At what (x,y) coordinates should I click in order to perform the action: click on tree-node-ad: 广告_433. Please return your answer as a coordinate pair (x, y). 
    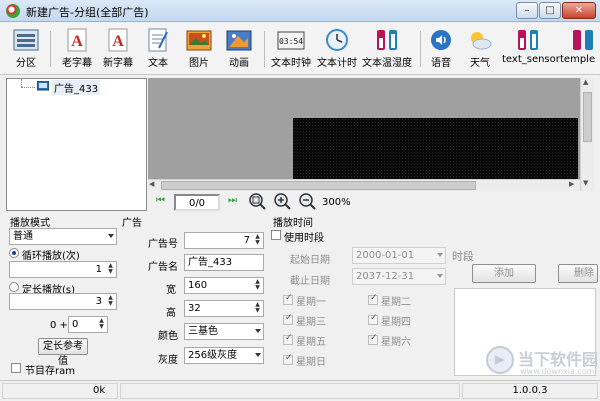
    Looking at the image, I should click on (76, 87).